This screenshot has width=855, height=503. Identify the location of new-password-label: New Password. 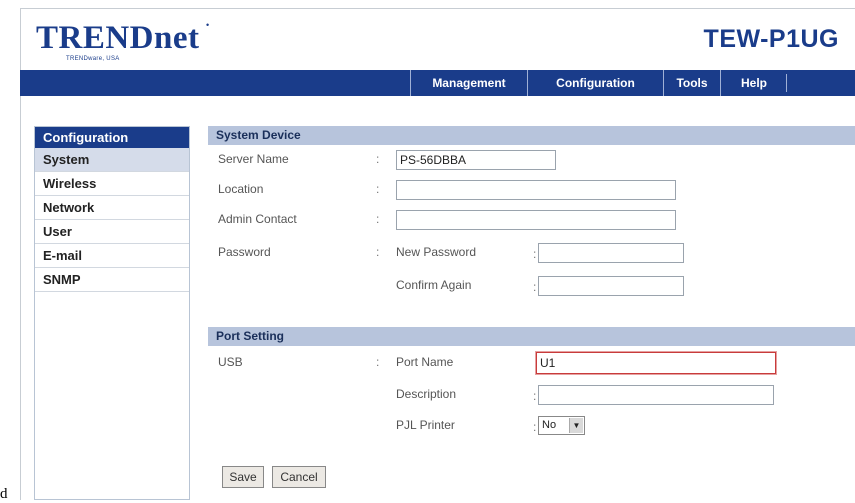
(436, 252).